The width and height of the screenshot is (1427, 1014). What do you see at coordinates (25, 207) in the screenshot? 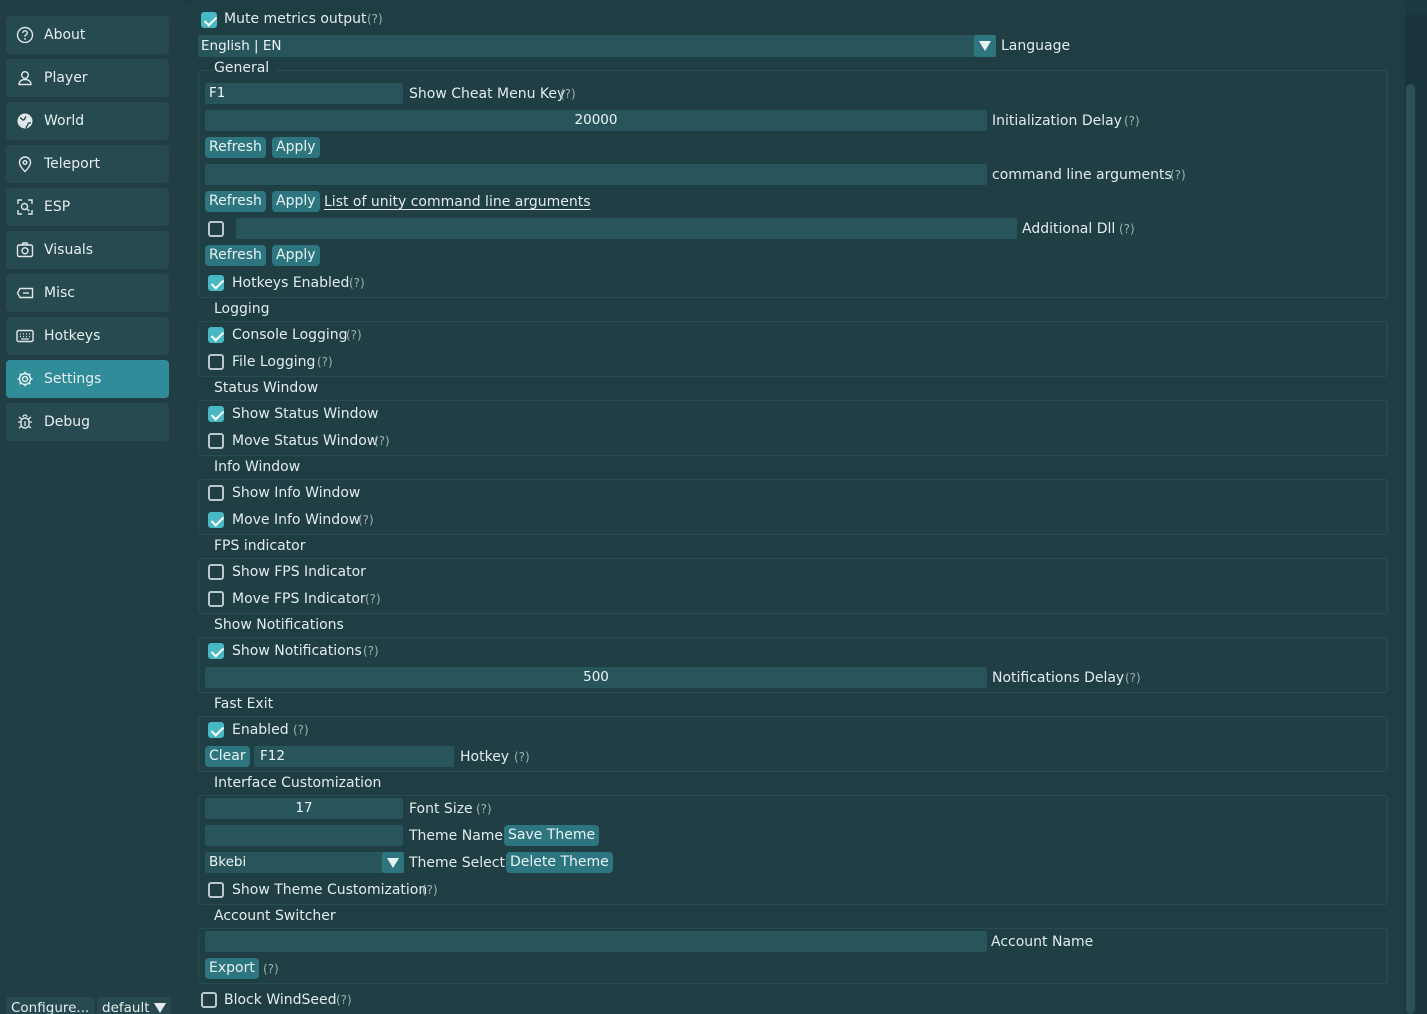
I see `scan-icon` at bounding box center [25, 207].